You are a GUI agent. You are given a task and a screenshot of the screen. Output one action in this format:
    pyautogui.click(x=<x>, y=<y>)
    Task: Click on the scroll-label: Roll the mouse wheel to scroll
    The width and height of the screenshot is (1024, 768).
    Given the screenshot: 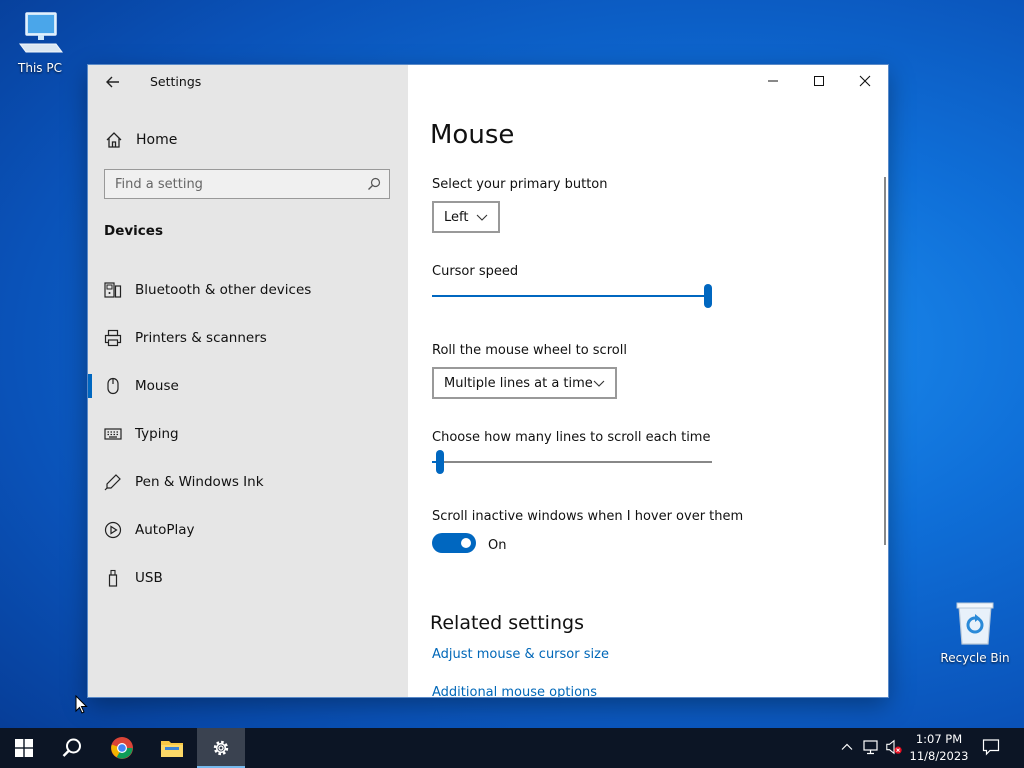 What is the action you would take?
    pyautogui.click(x=529, y=350)
    